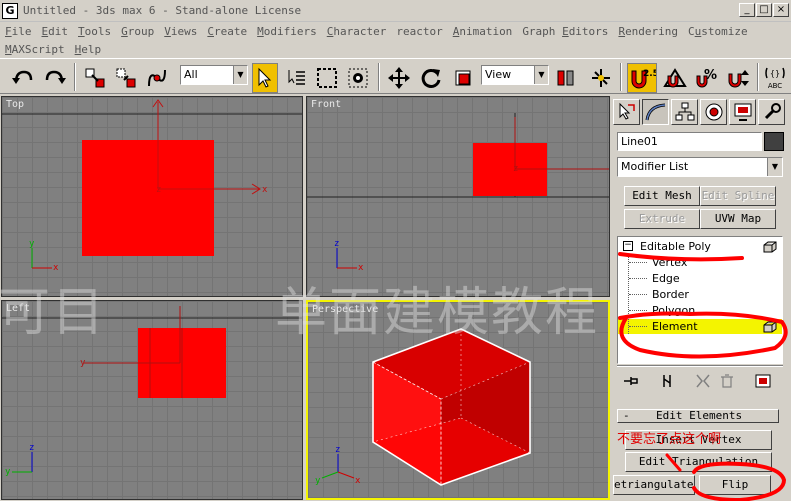  Describe the element at coordinates (287, 31) in the screenshot. I see `menu-item-modifiers: Modifiers` at that location.